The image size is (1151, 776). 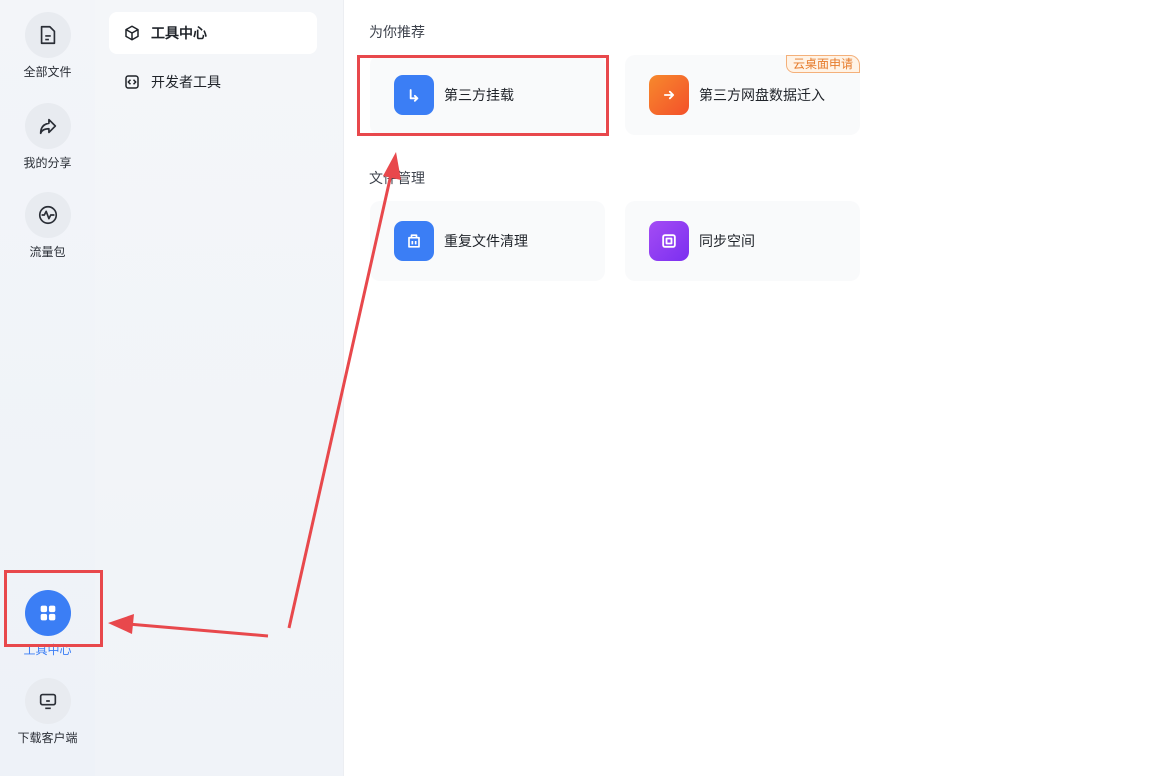 I want to click on rail-item-traffic: 流量包, so click(x=47, y=226).